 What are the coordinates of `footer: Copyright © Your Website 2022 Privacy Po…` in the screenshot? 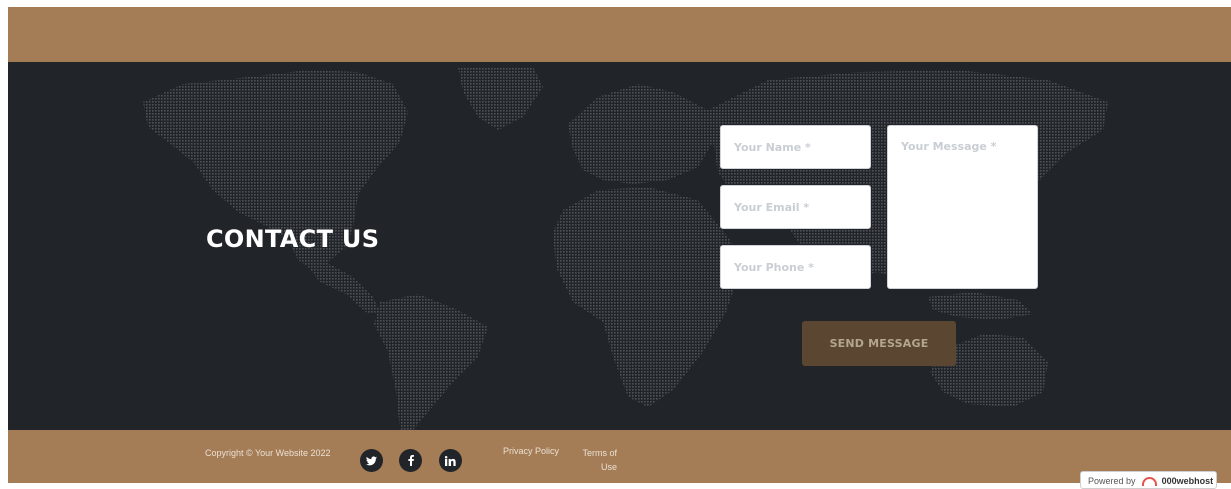 It's located at (619, 456).